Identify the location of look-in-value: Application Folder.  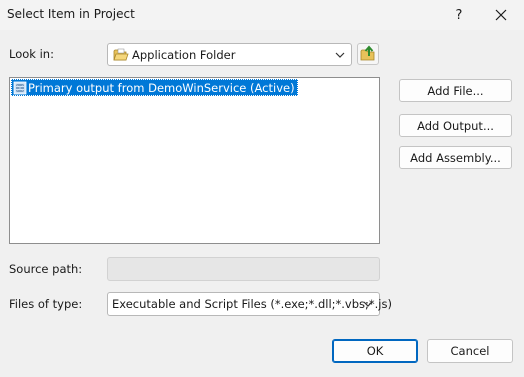
(184, 54).